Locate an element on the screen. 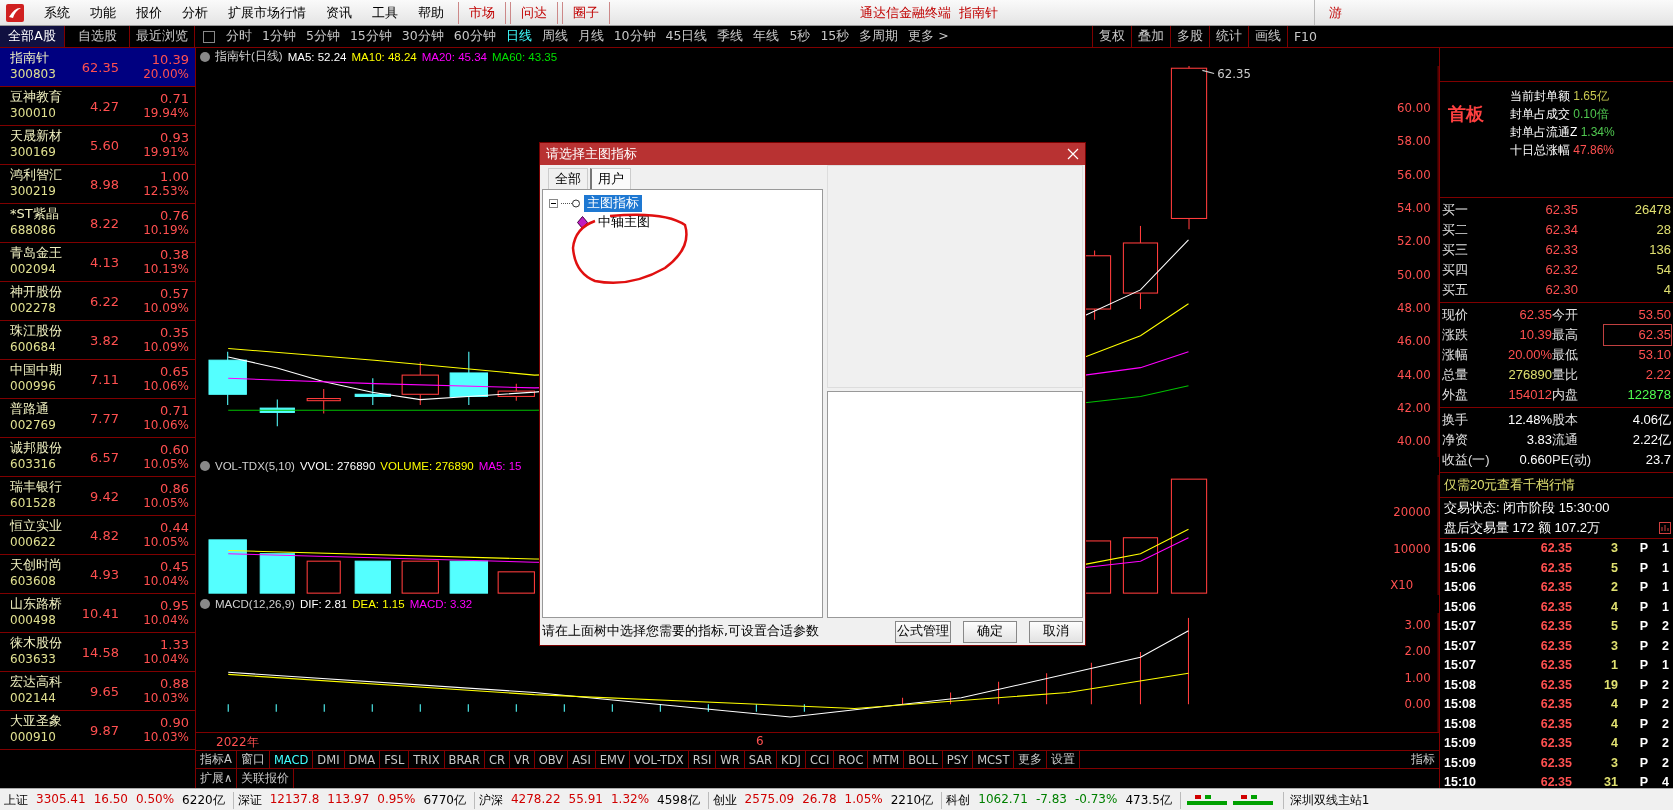 The height and width of the screenshot is (810, 1673). stock-row: 恒立实业 000622 4.82 0.44 10.05% is located at coordinates (97, 535).